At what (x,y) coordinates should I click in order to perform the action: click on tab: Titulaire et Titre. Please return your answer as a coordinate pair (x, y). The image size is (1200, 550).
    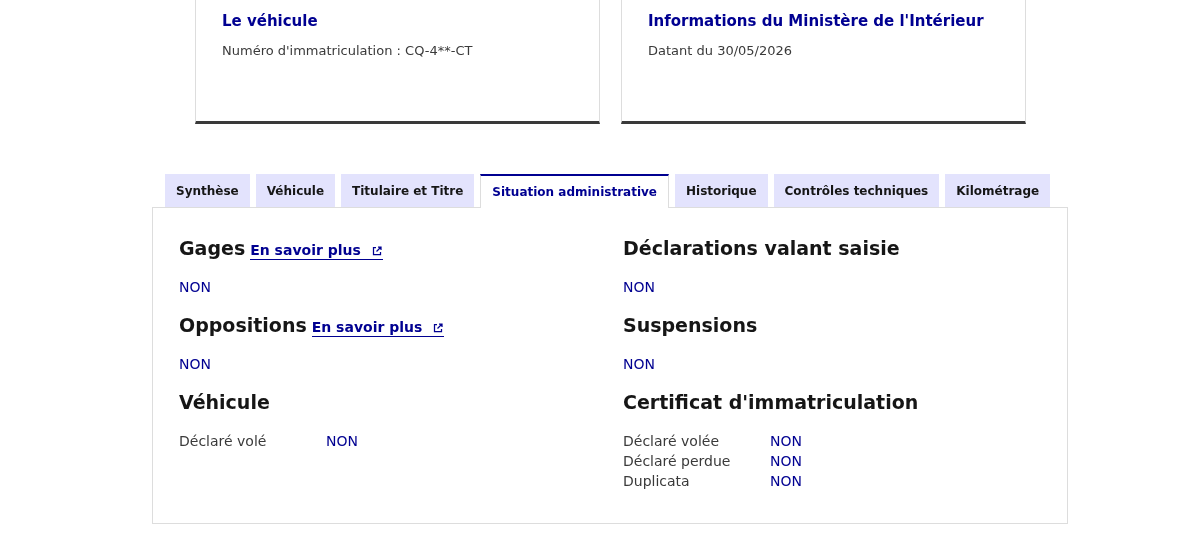
    Looking at the image, I should click on (408, 190).